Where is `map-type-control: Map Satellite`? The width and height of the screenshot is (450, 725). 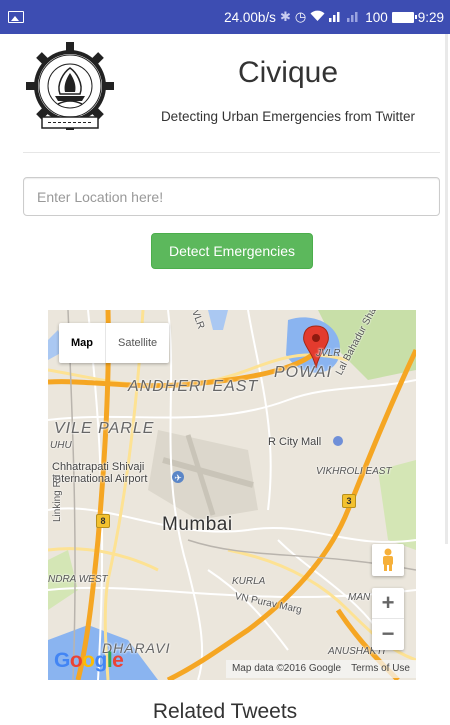
map-type-control: Map Satellite is located at coordinates (114, 343).